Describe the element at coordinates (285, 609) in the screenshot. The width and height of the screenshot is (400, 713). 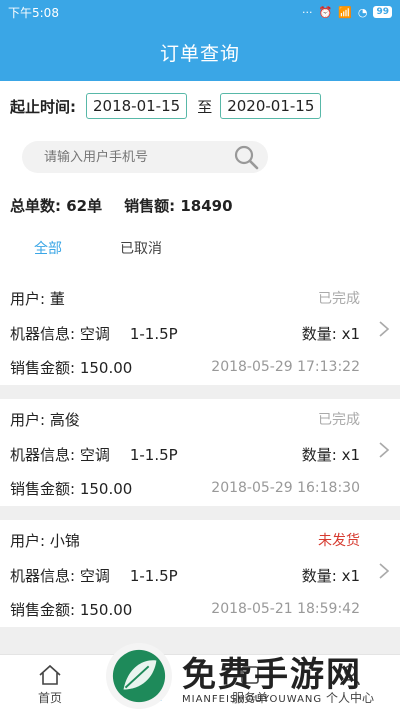
I see `order-time: 2018-05-21 18:59:42` at that location.